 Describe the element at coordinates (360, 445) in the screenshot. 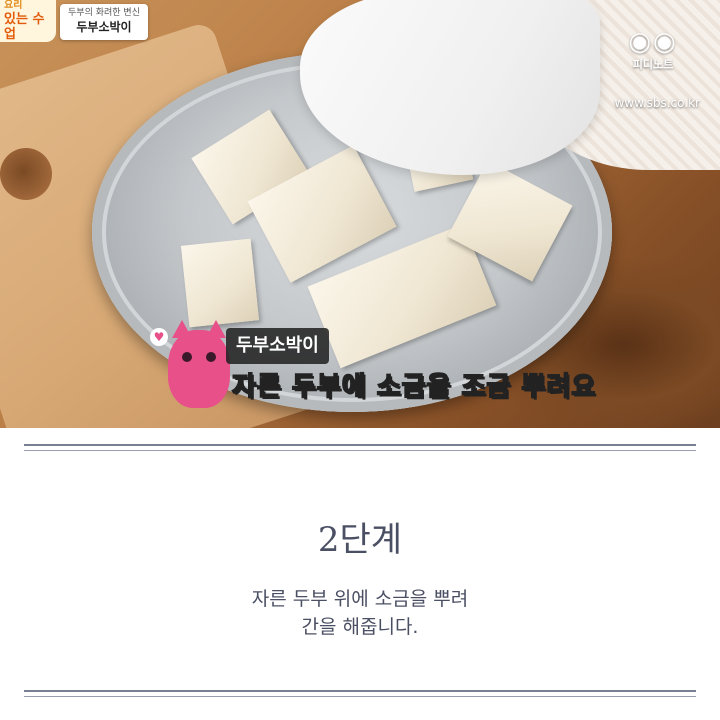

I see `divider-top` at that location.